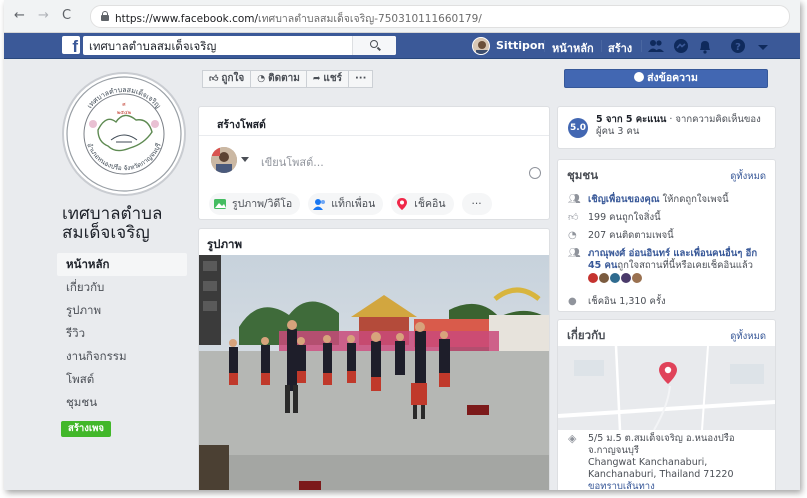  What do you see at coordinates (586, 335) in the screenshot?
I see `about-title: เกี่ยวกับ` at bounding box center [586, 335].